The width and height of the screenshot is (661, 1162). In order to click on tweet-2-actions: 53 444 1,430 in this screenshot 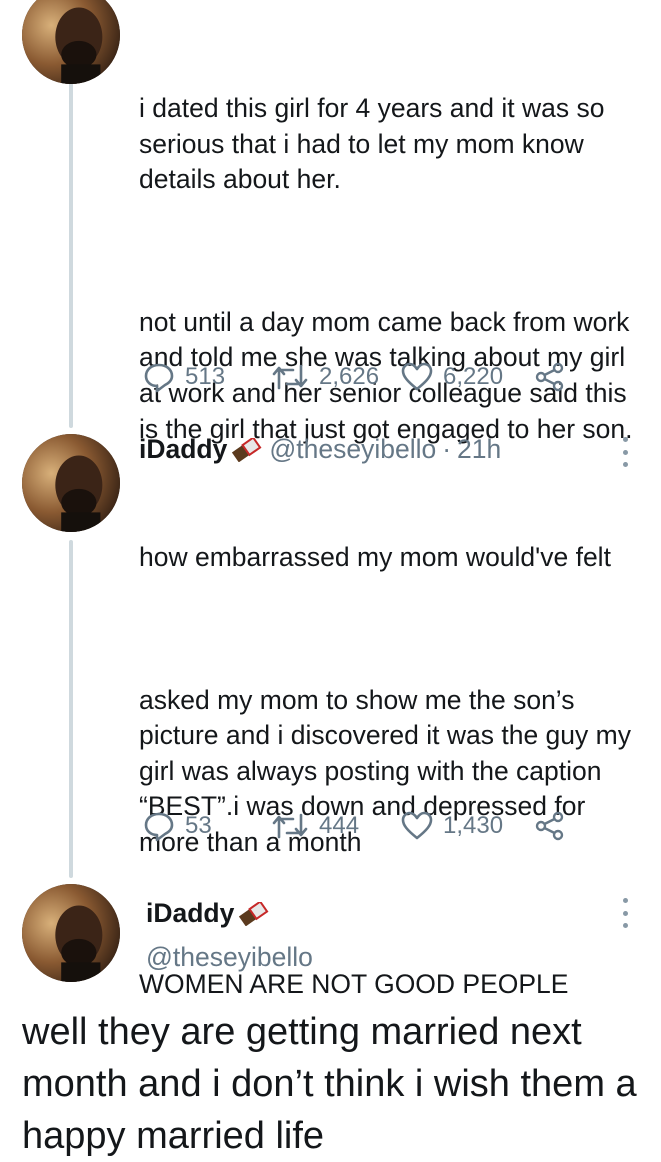, I will do `click(358, 826)`.